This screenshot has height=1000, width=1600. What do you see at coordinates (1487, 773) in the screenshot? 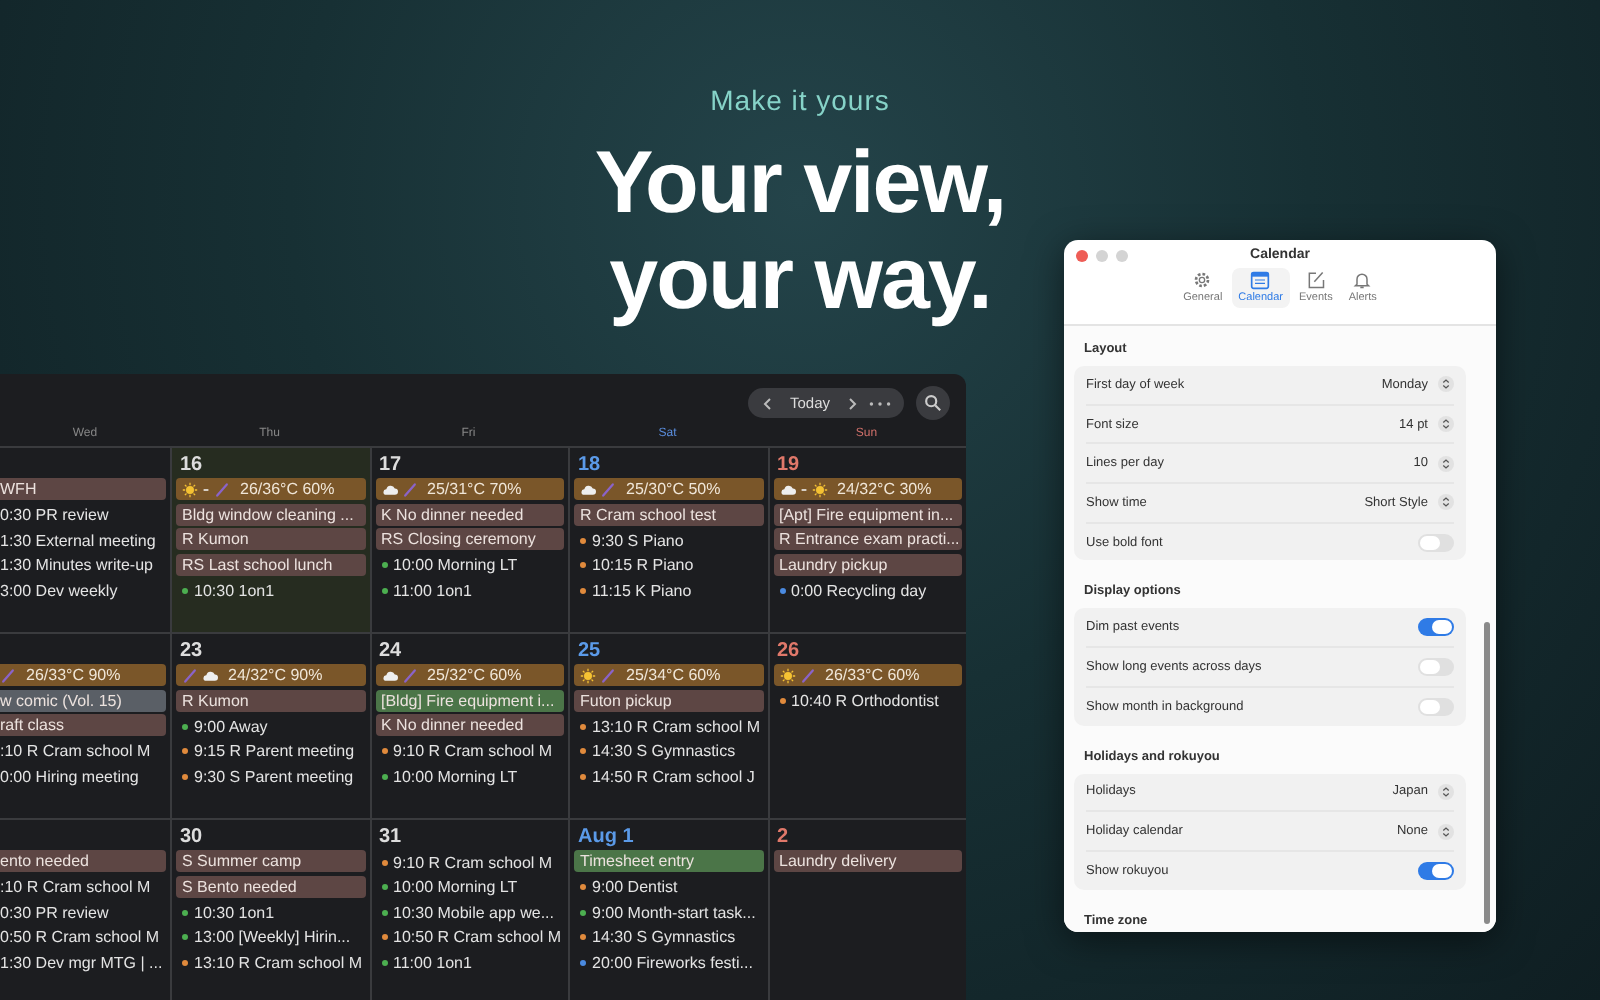
I see `scrollbar` at bounding box center [1487, 773].